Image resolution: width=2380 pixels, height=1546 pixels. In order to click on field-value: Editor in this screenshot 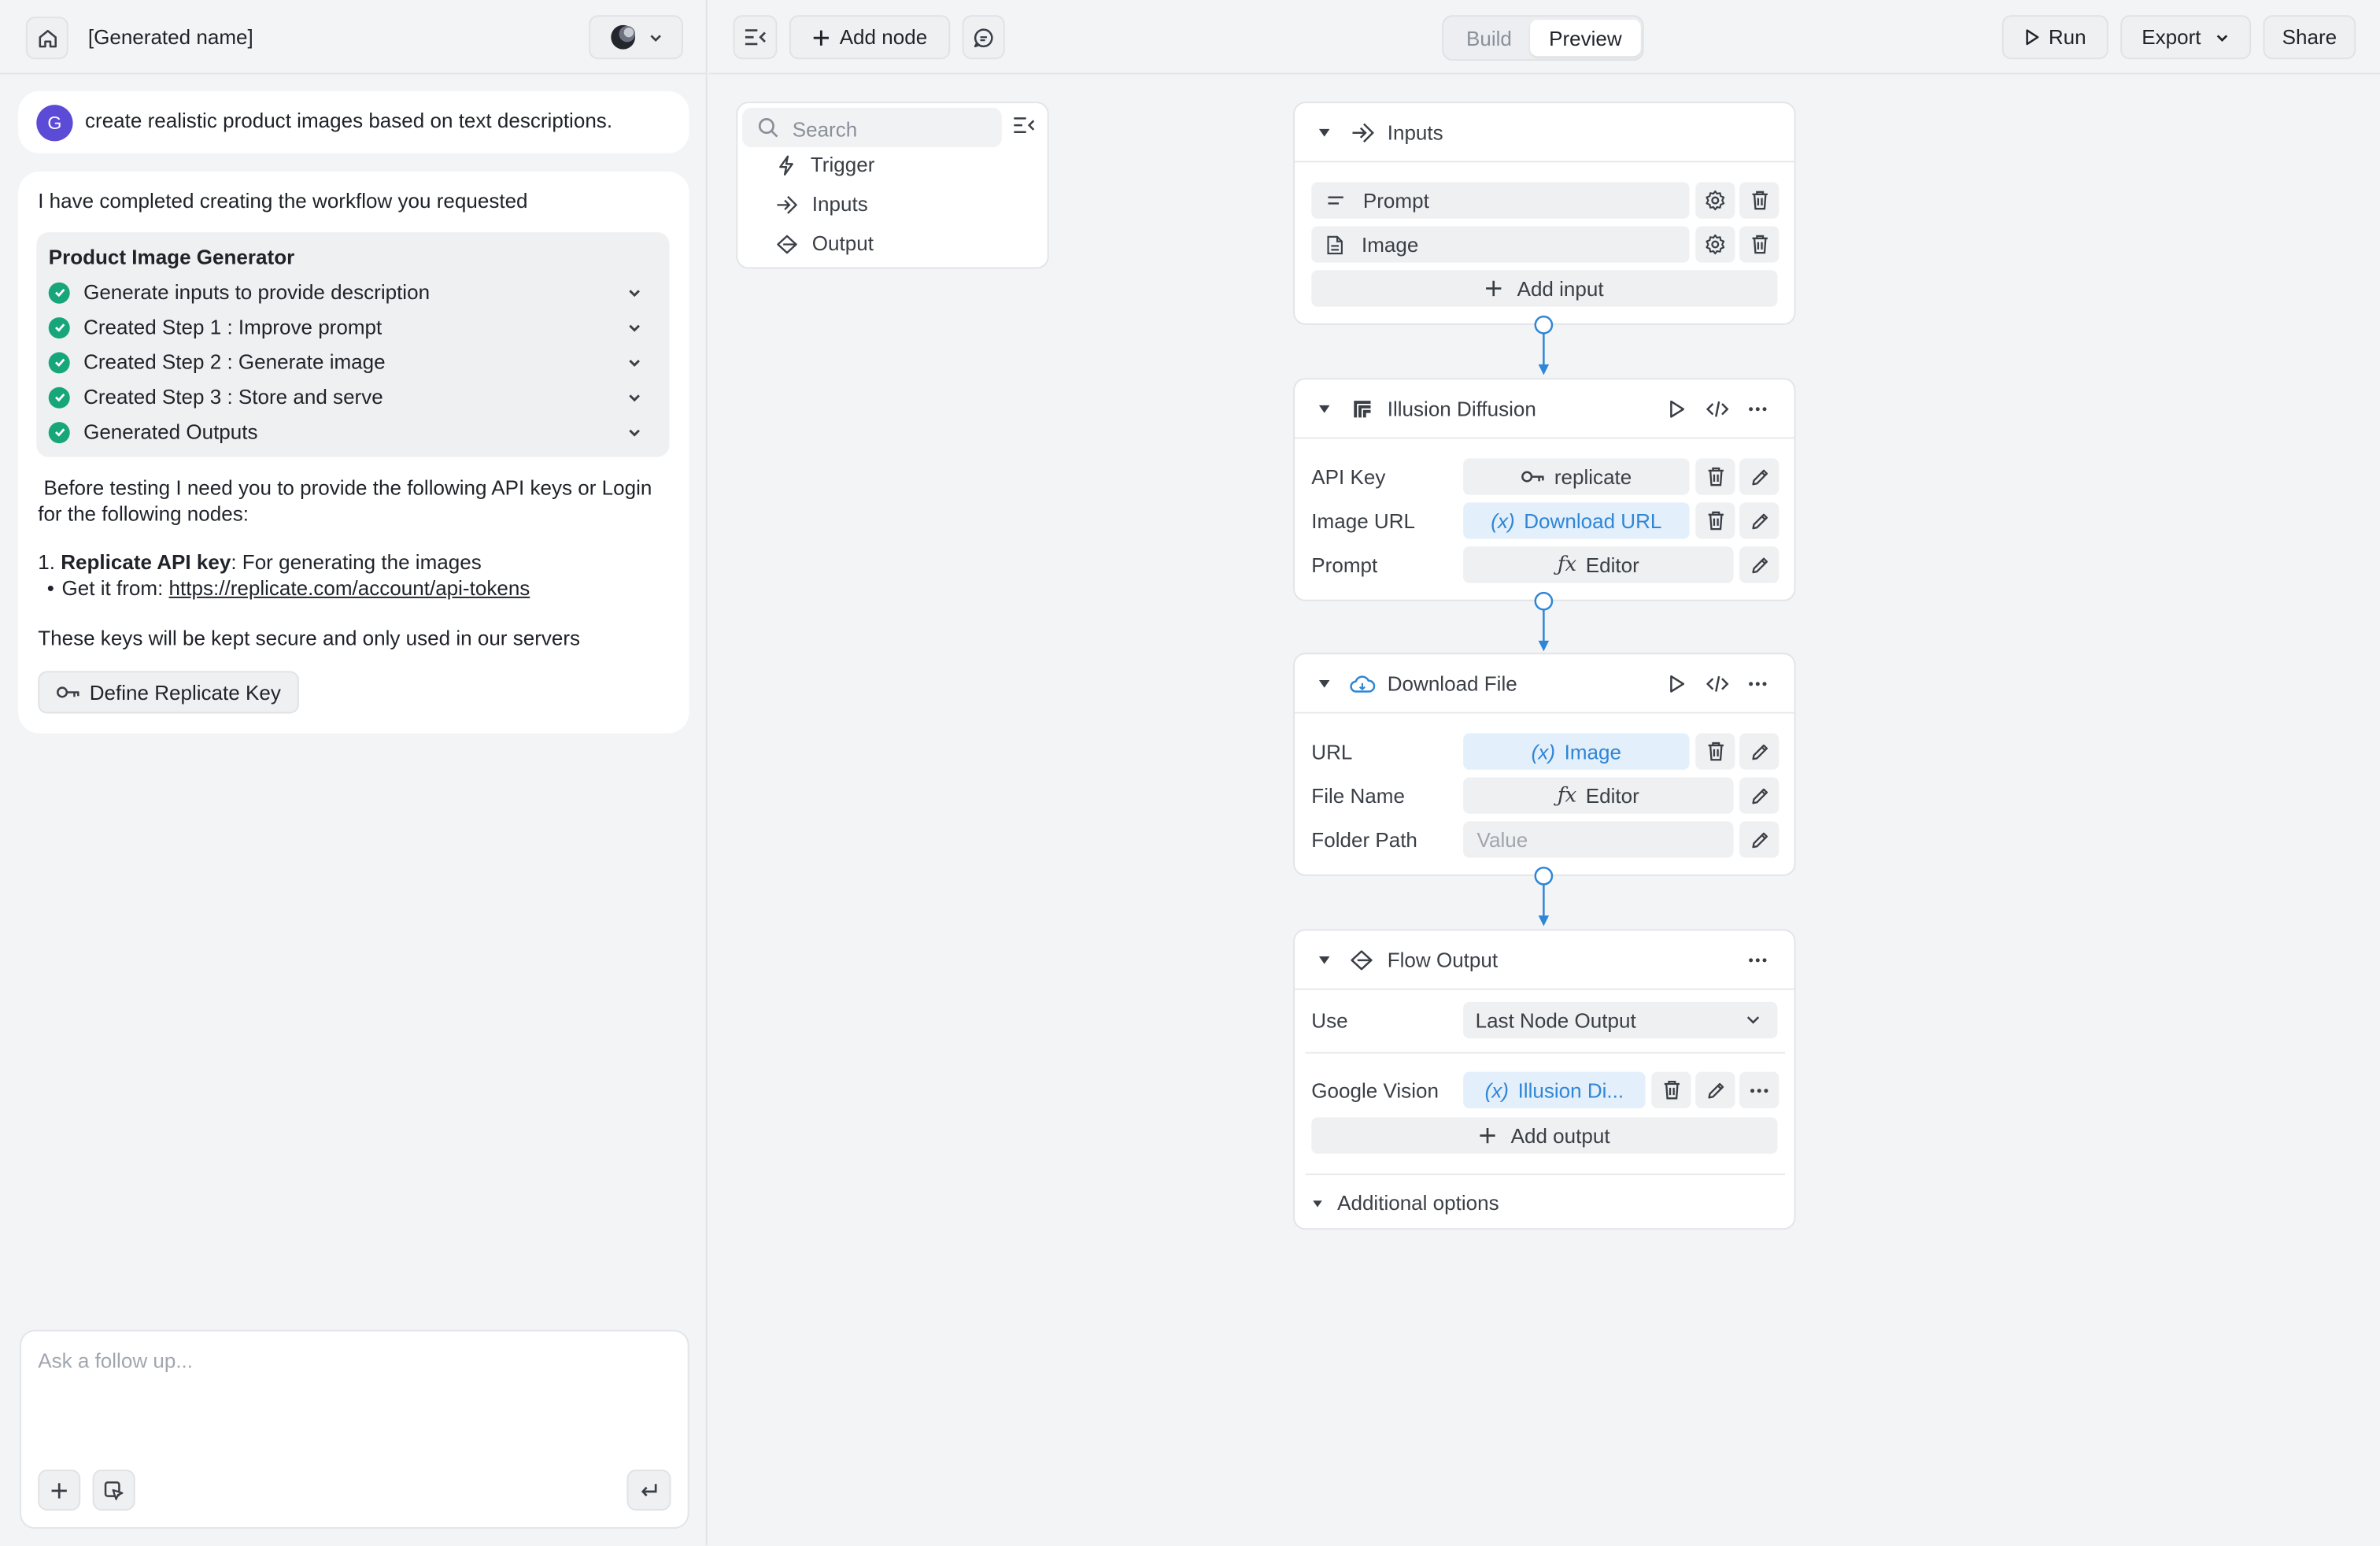, I will do `click(1612, 565)`.